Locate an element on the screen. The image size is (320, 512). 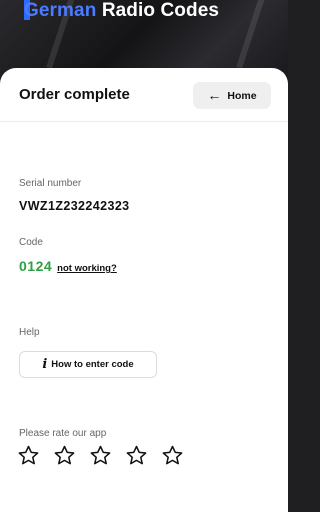
brand-rest-words: Radio Codes is located at coordinates (160, 10).